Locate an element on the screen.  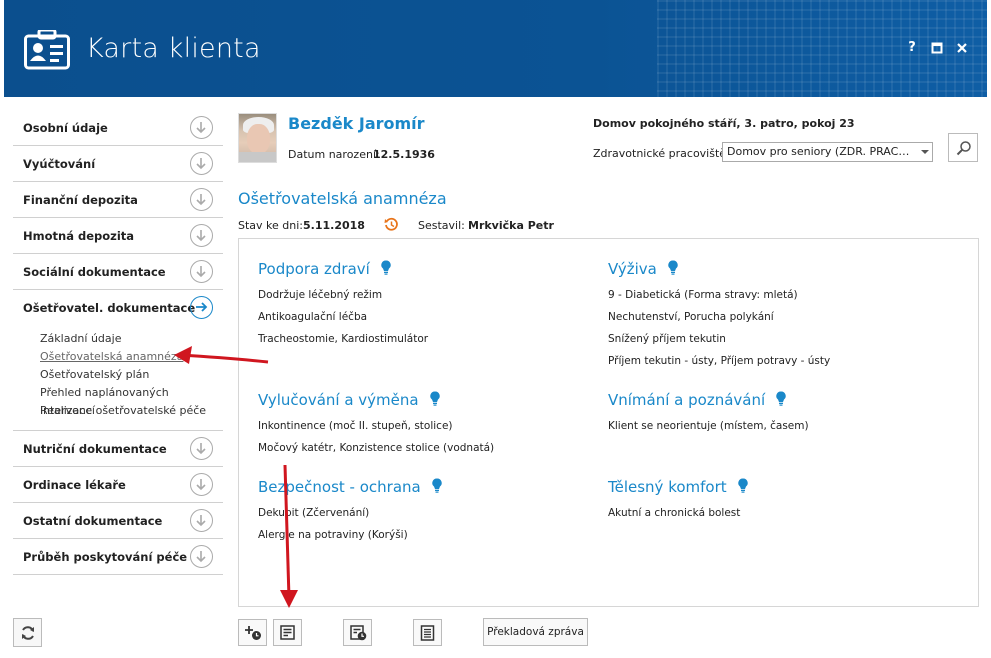
category-title: Výživa is located at coordinates (632, 269).